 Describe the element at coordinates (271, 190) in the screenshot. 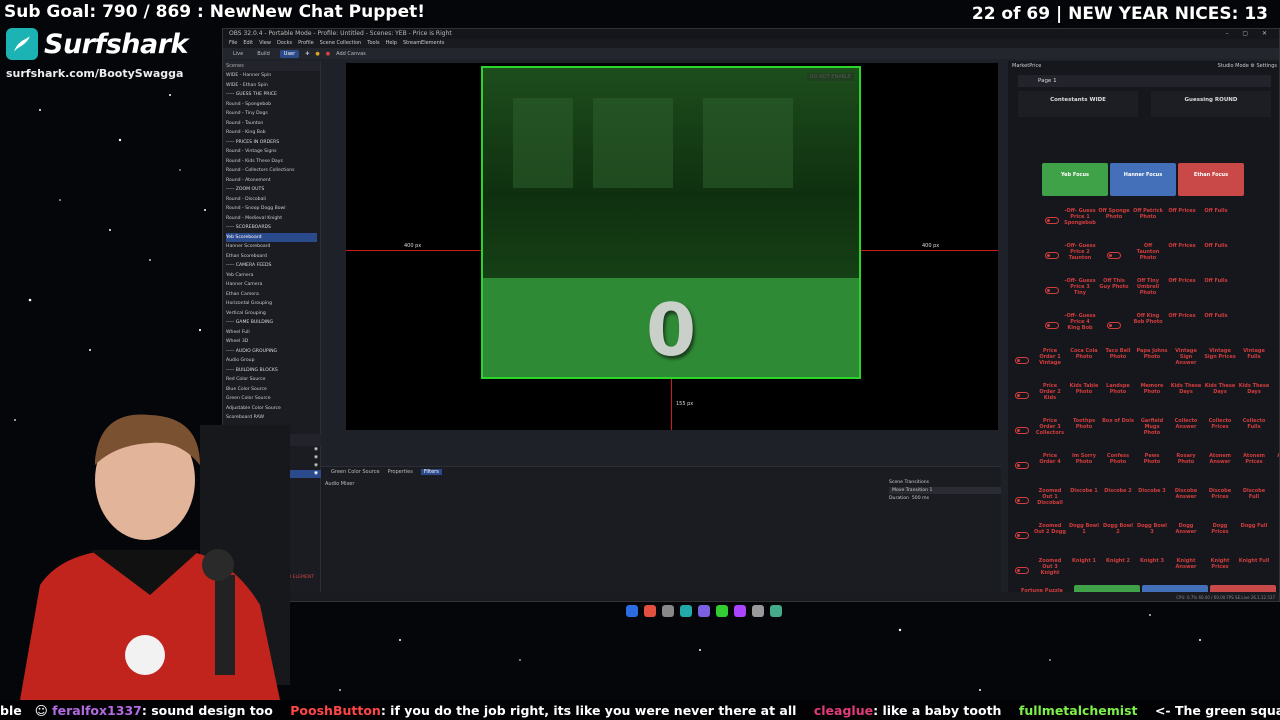

I see `scene-item: ----- ZOOM OUTS` at that location.